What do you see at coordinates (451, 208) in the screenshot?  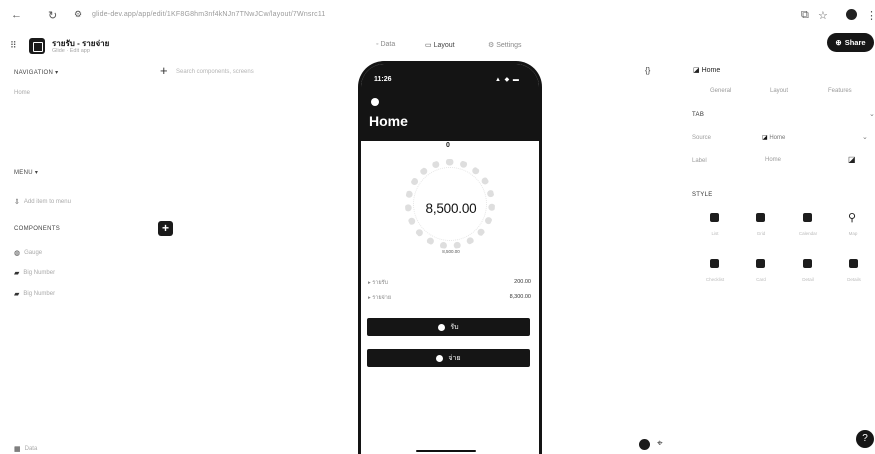 I see `gauge-value: 8,500.00` at bounding box center [451, 208].